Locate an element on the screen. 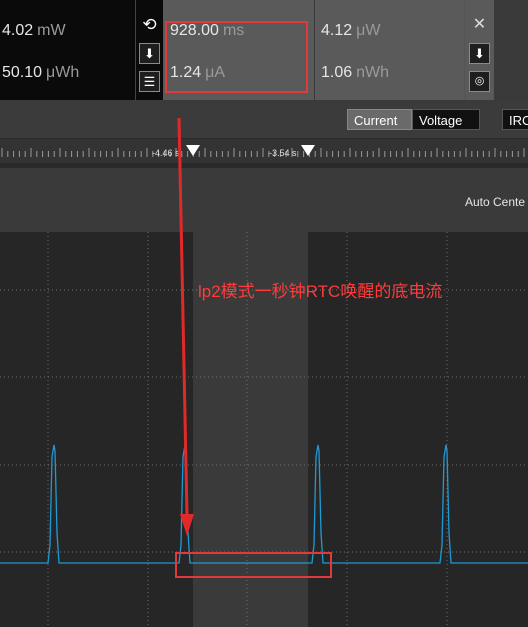  selection-power-unit: μW is located at coordinates (368, 30).